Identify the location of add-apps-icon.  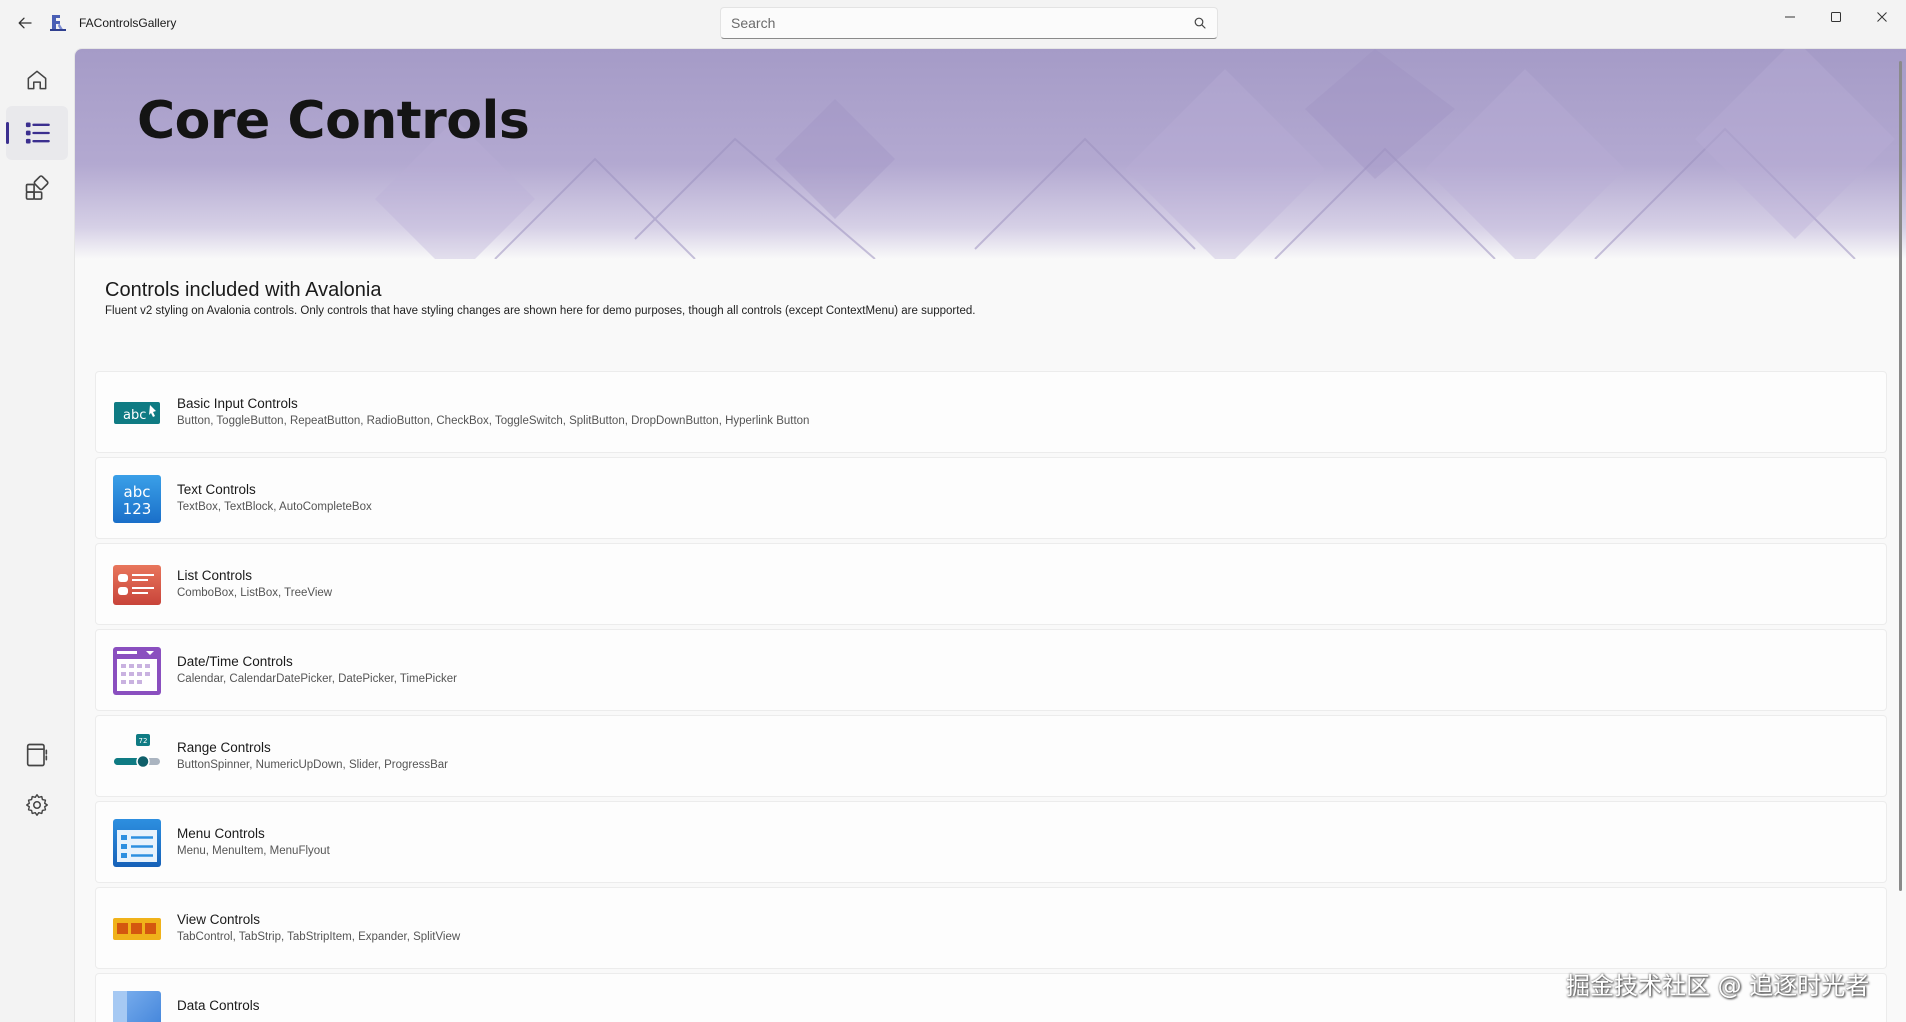
(37, 187).